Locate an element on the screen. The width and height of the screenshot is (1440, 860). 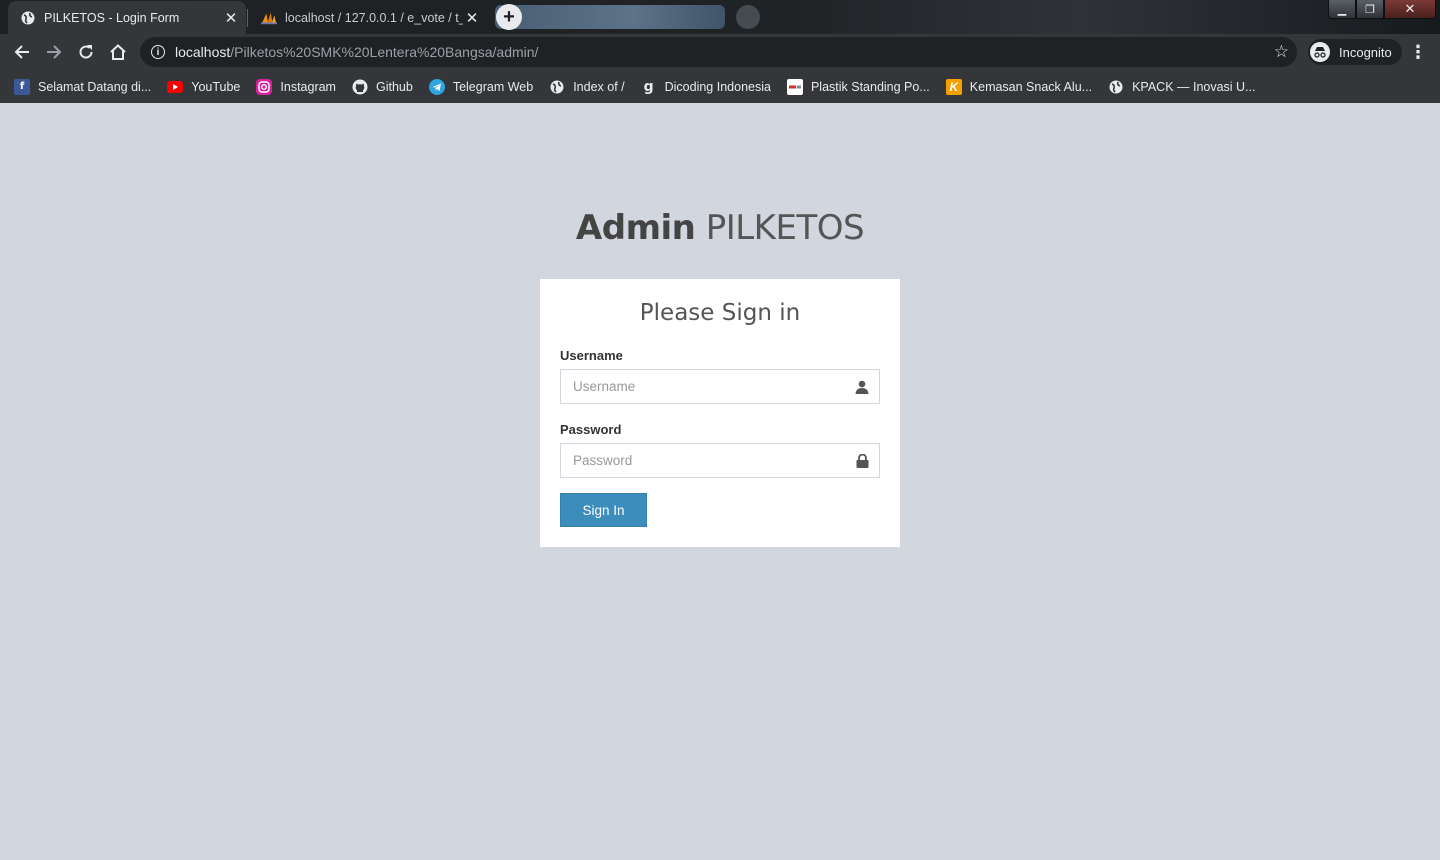
bookmark-label: Github is located at coordinates (394, 86).